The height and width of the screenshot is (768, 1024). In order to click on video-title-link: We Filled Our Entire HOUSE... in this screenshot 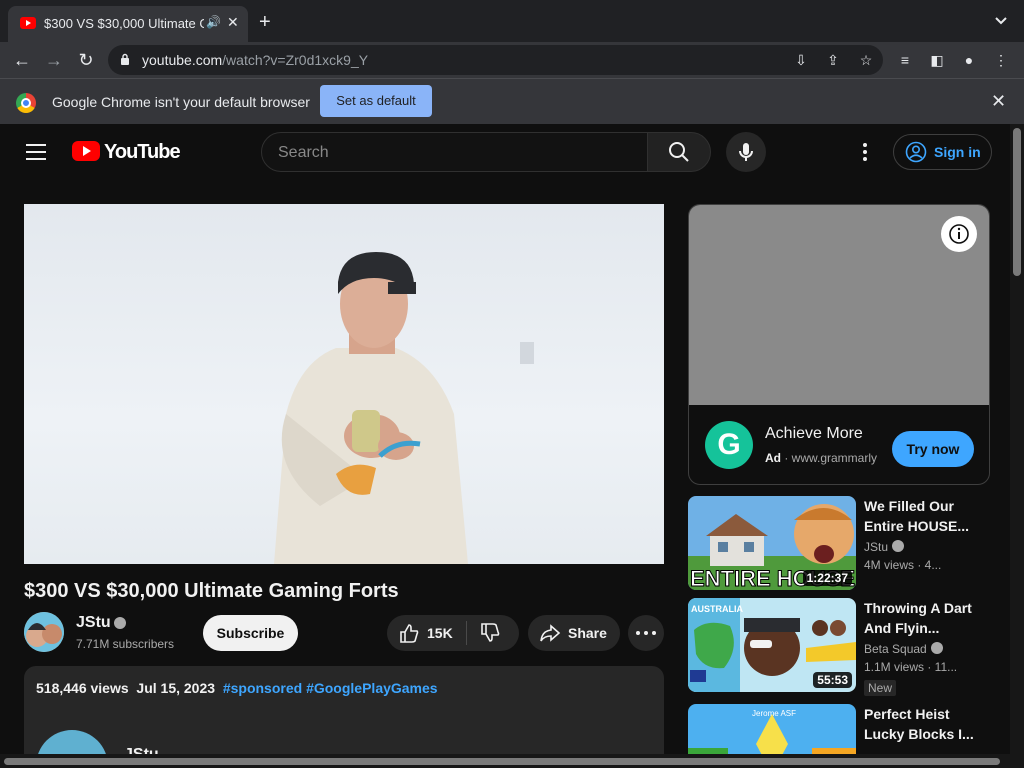, I will do `click(922, 516)`.